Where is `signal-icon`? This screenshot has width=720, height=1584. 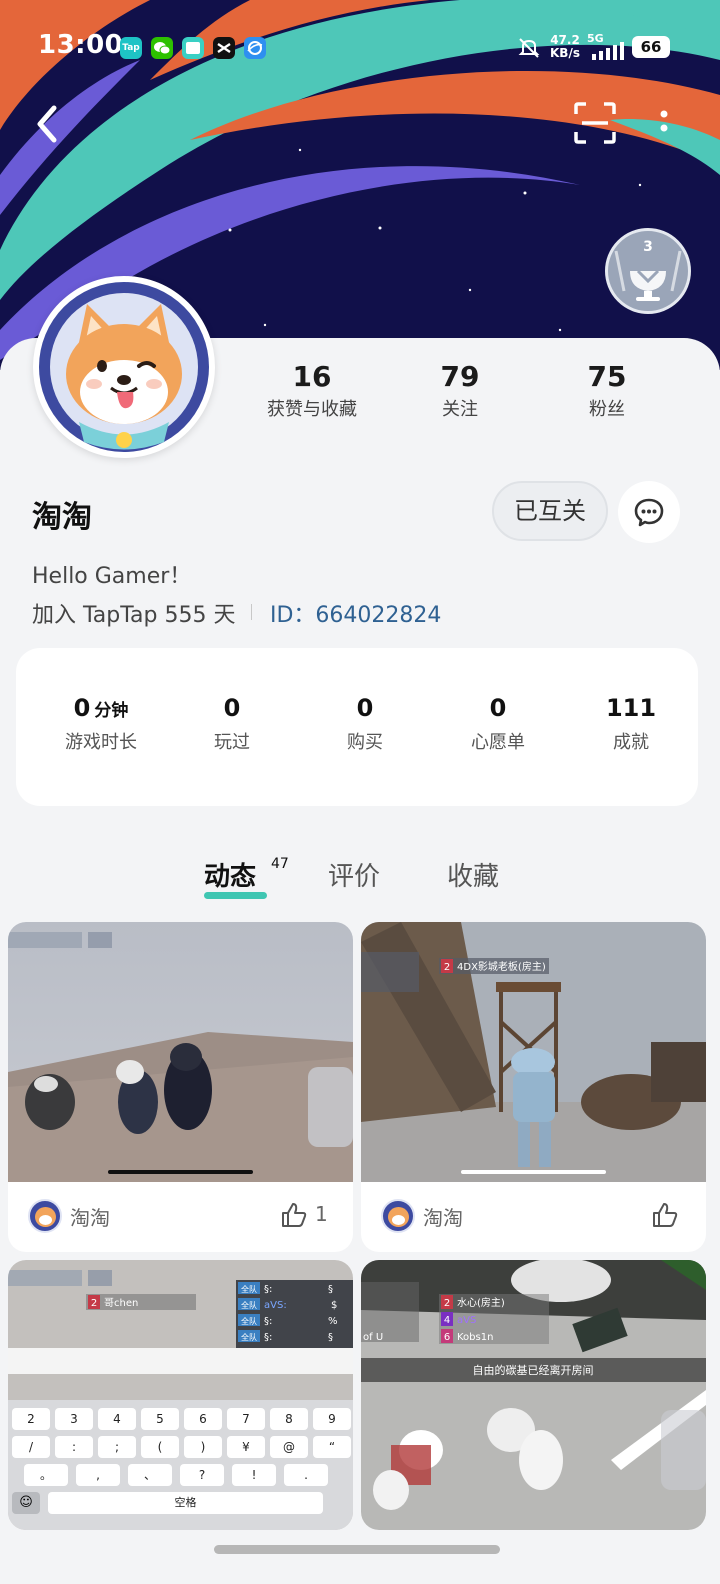
signal-icon is located at coordinates (609, 53).